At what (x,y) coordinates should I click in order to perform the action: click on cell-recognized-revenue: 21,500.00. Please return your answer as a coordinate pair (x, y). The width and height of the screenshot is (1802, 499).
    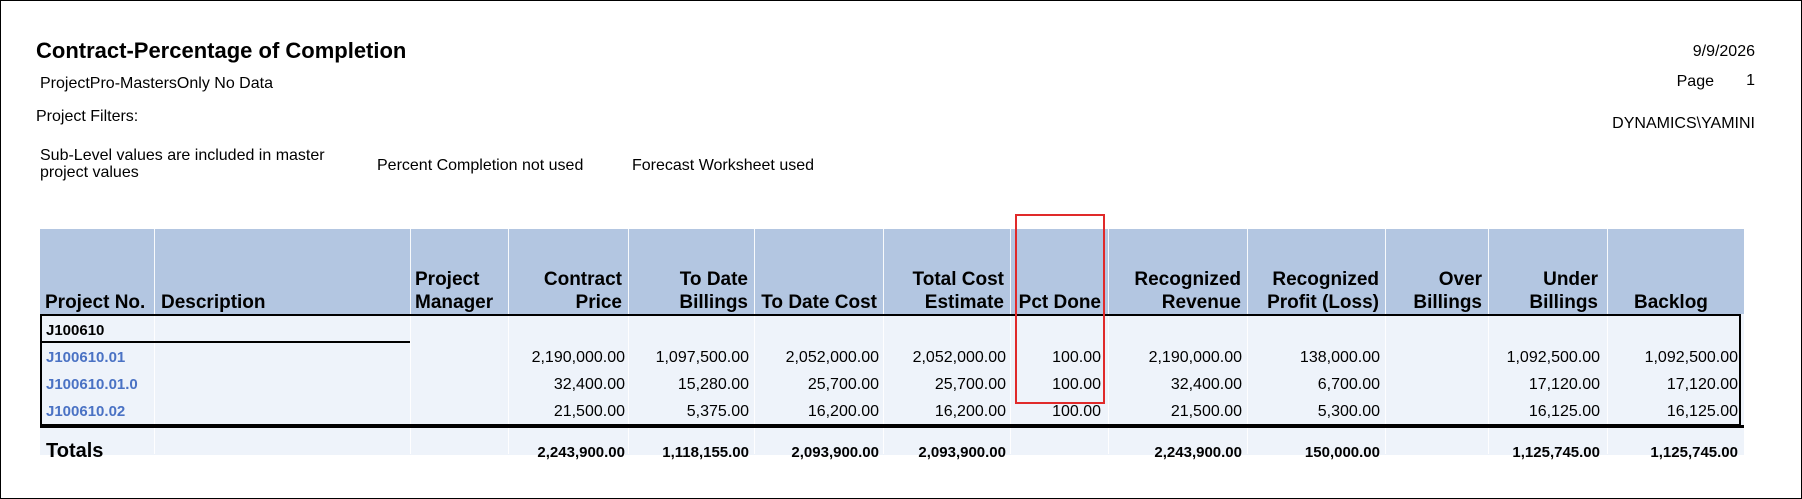
    Looking at the image, I should click on (1206, 411).